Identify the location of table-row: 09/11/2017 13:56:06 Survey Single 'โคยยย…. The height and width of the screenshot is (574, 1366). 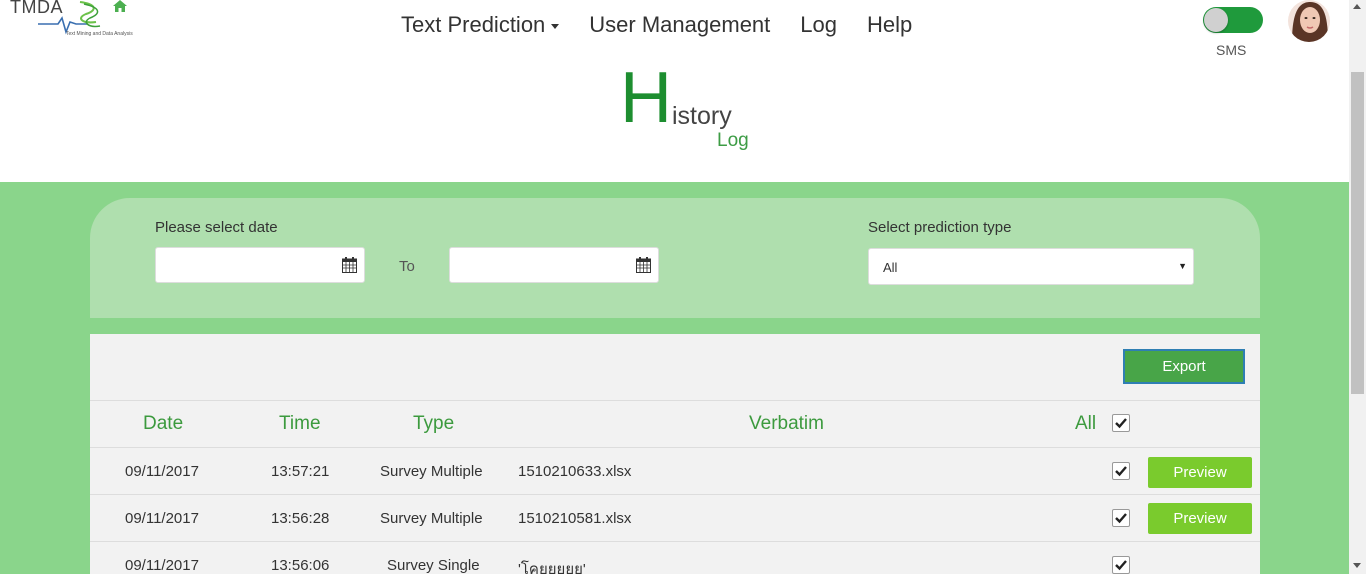
(675, 558).